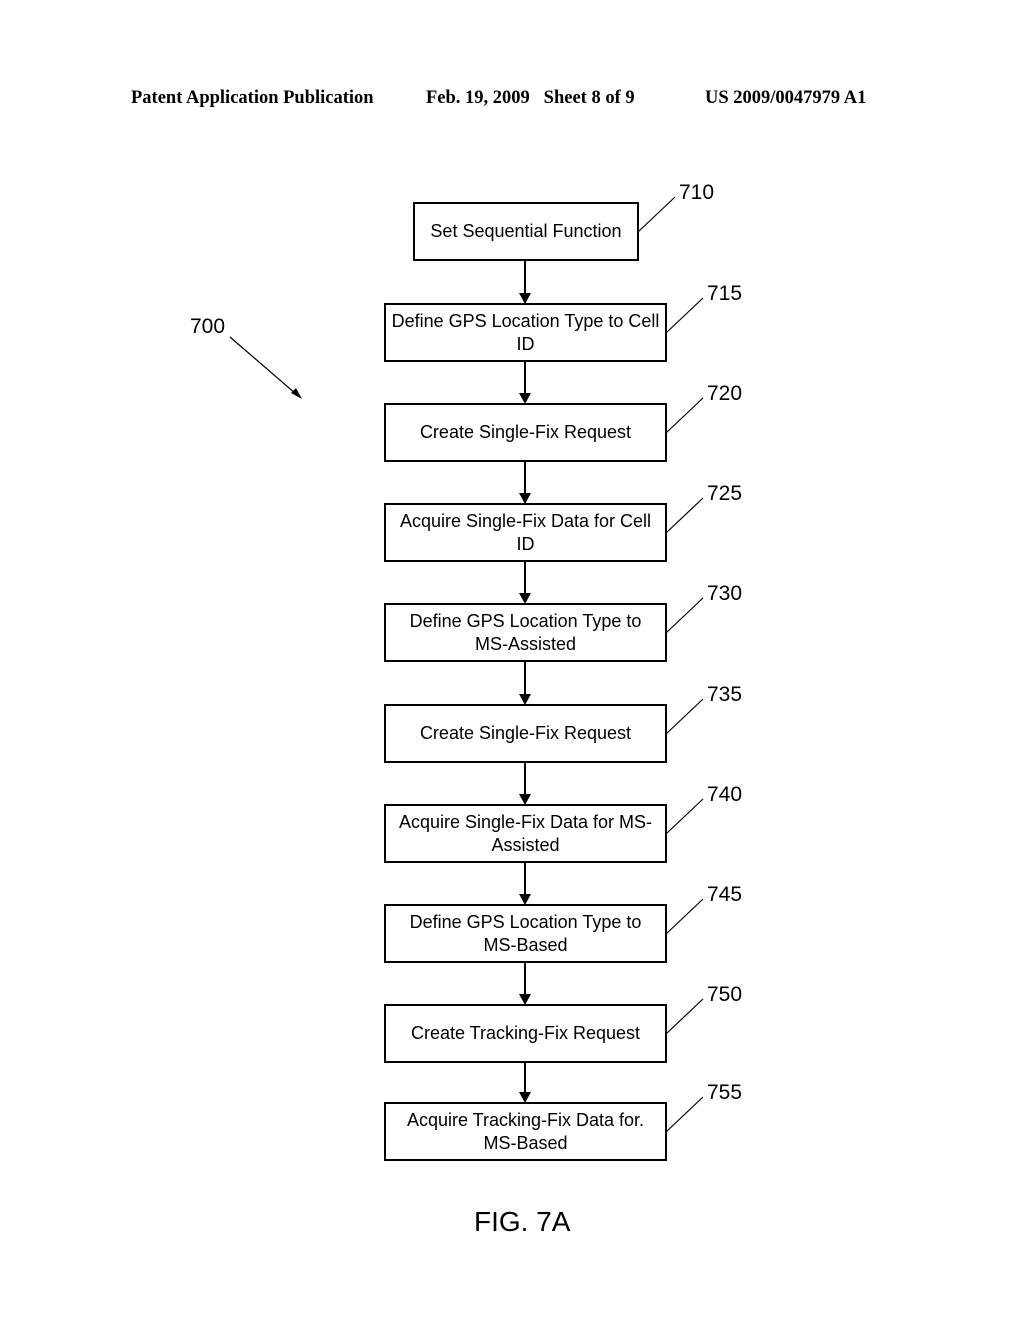 This screenshot has width=1024, height=1320. I want to click on step-reference-number: 715, so click(725, 293).